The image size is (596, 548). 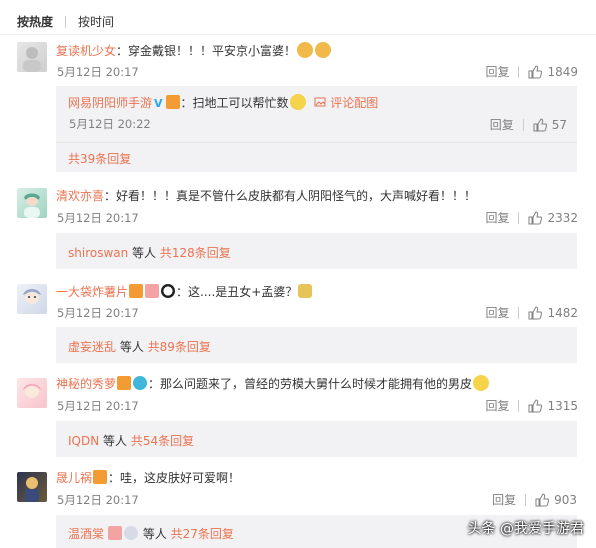 I want to click on ring-badge-icon, so click(x=131, y=533).